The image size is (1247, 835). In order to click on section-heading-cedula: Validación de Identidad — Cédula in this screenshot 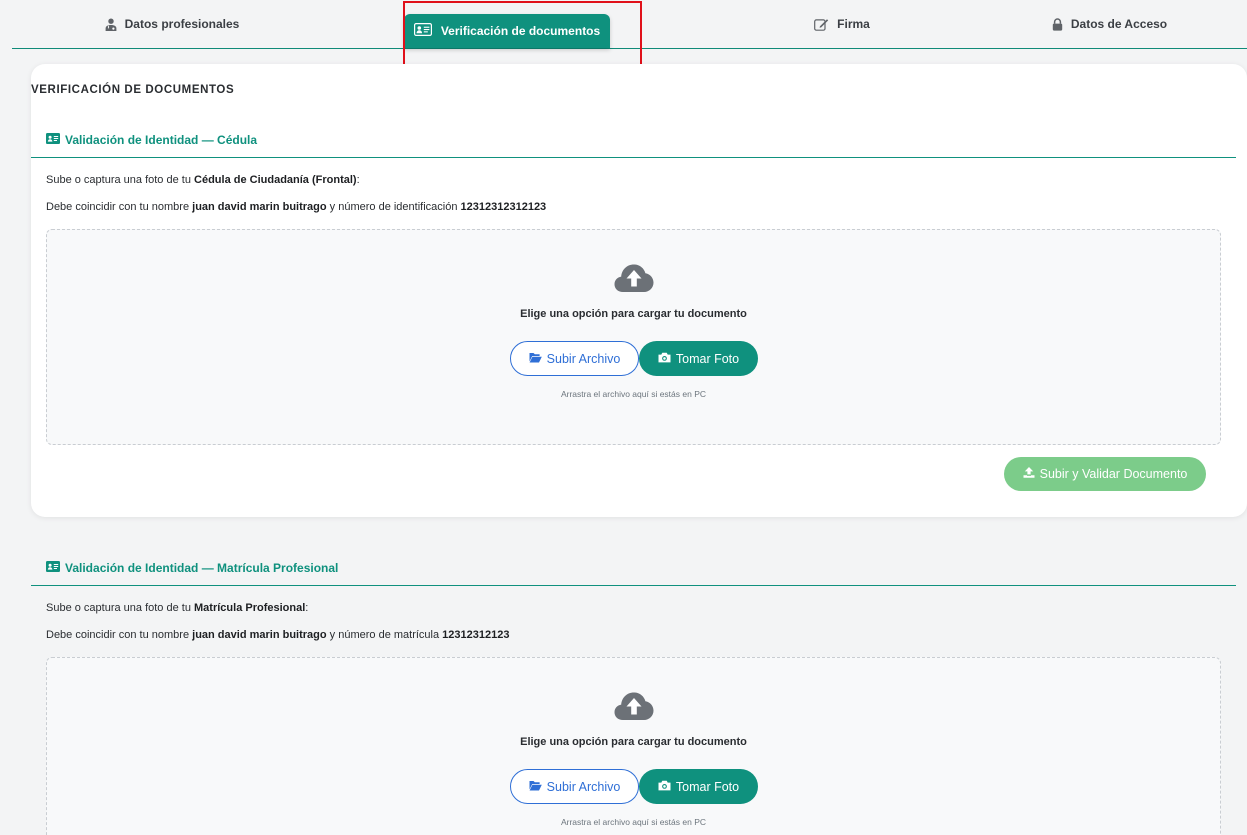, I will do `click(151, 140)`.